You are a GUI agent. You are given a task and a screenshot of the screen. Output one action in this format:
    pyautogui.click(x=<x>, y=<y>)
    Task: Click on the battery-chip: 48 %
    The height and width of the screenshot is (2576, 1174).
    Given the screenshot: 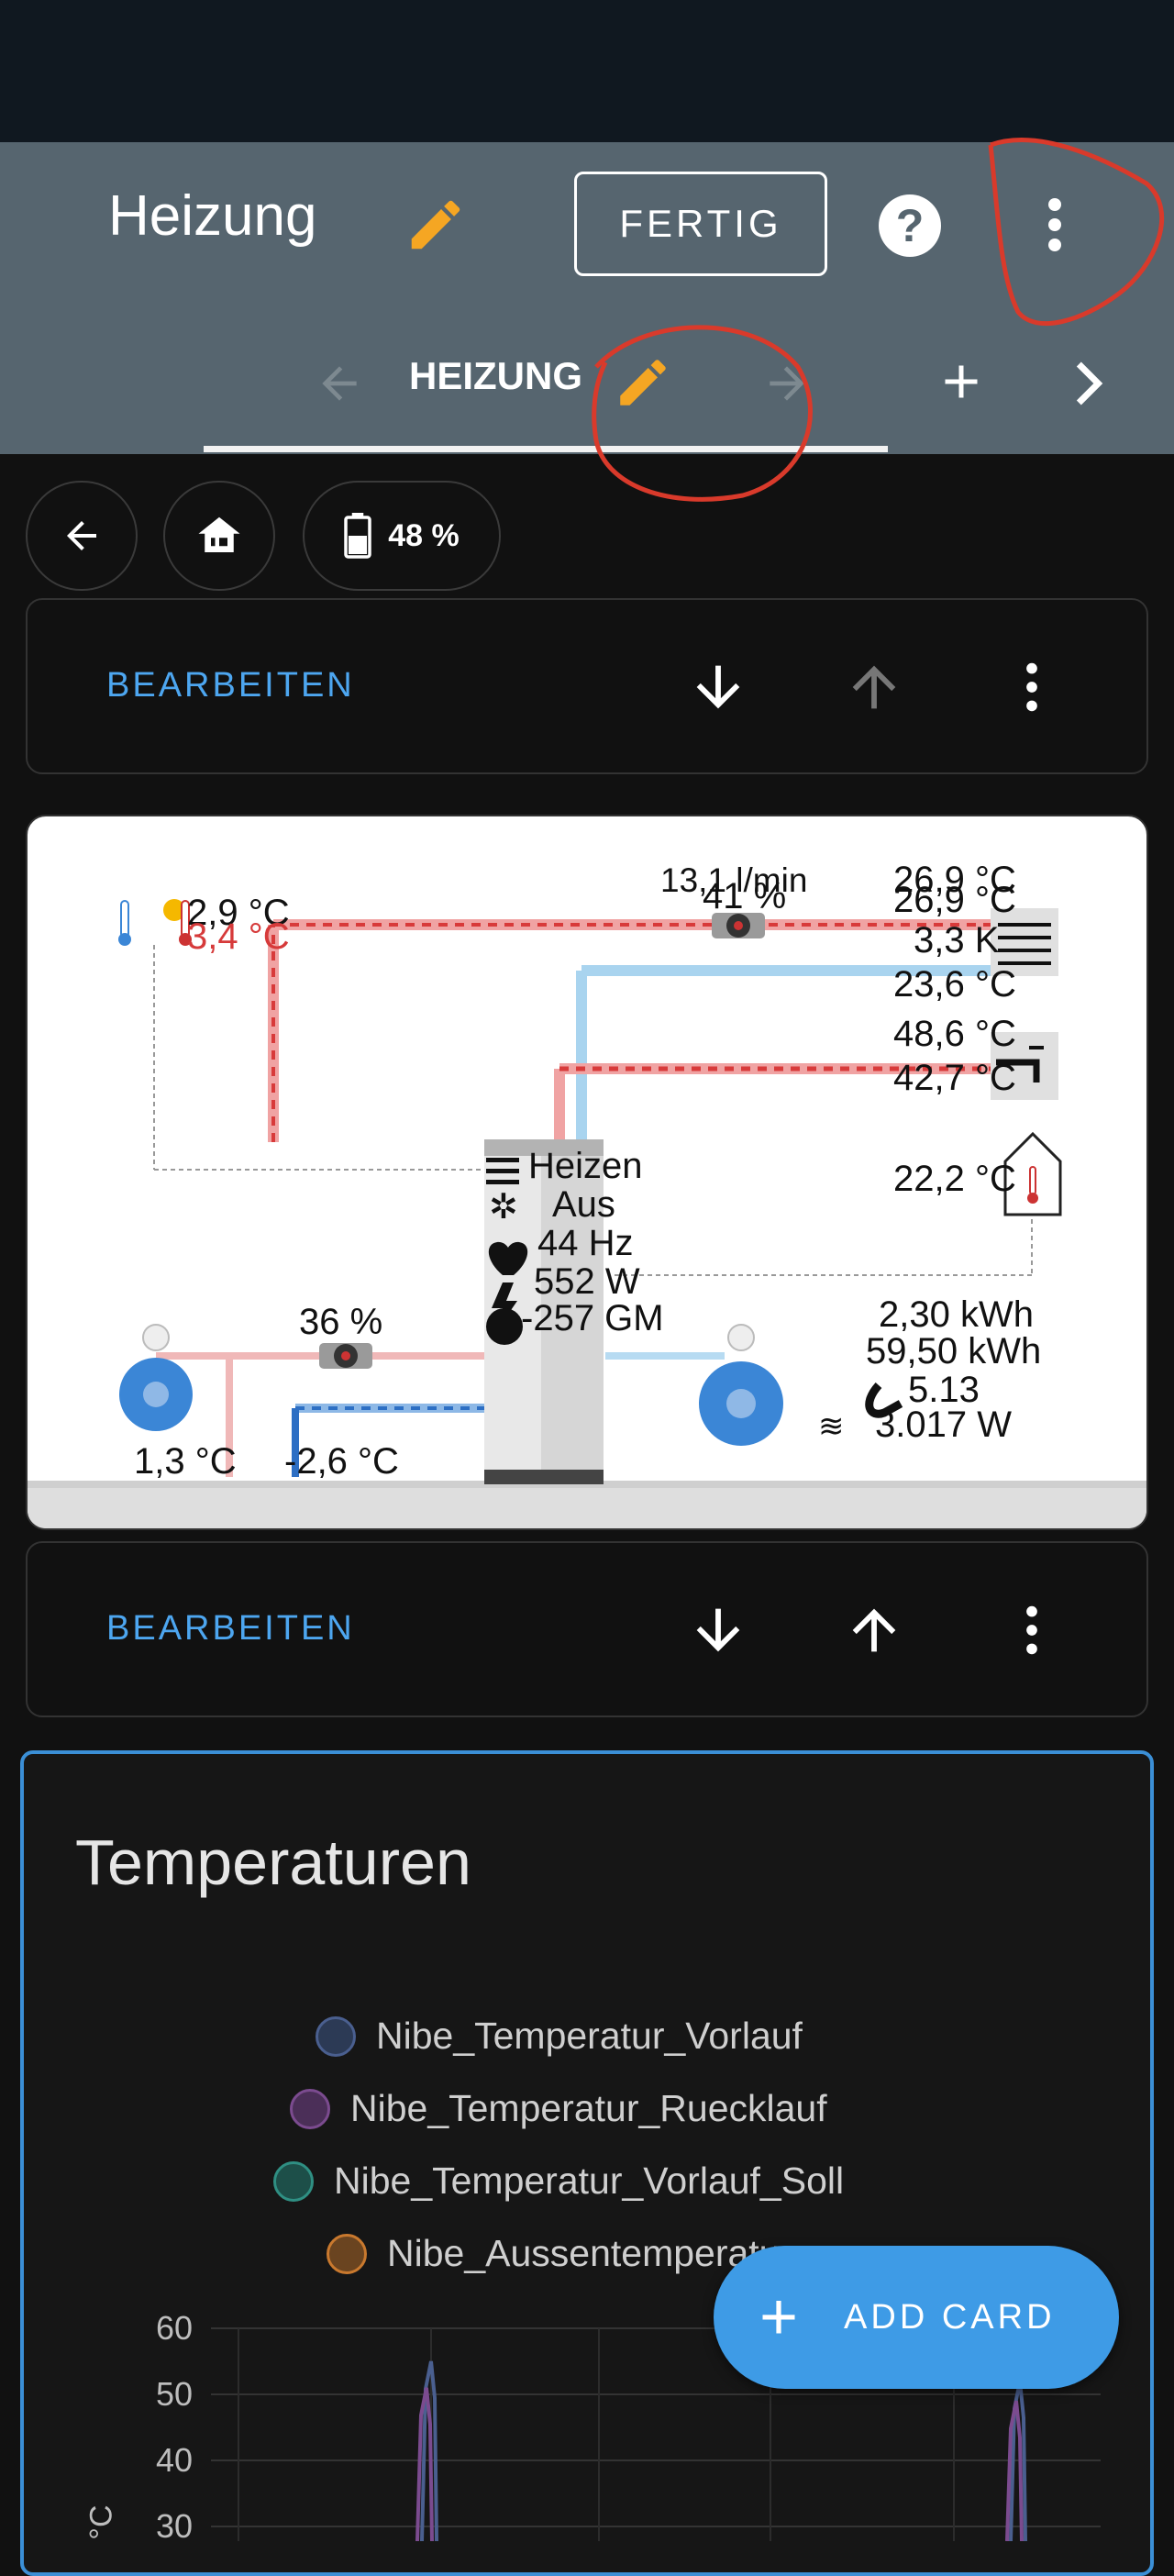 What is the action you would take?
    pyautogui.click(x=402, y=536)
    